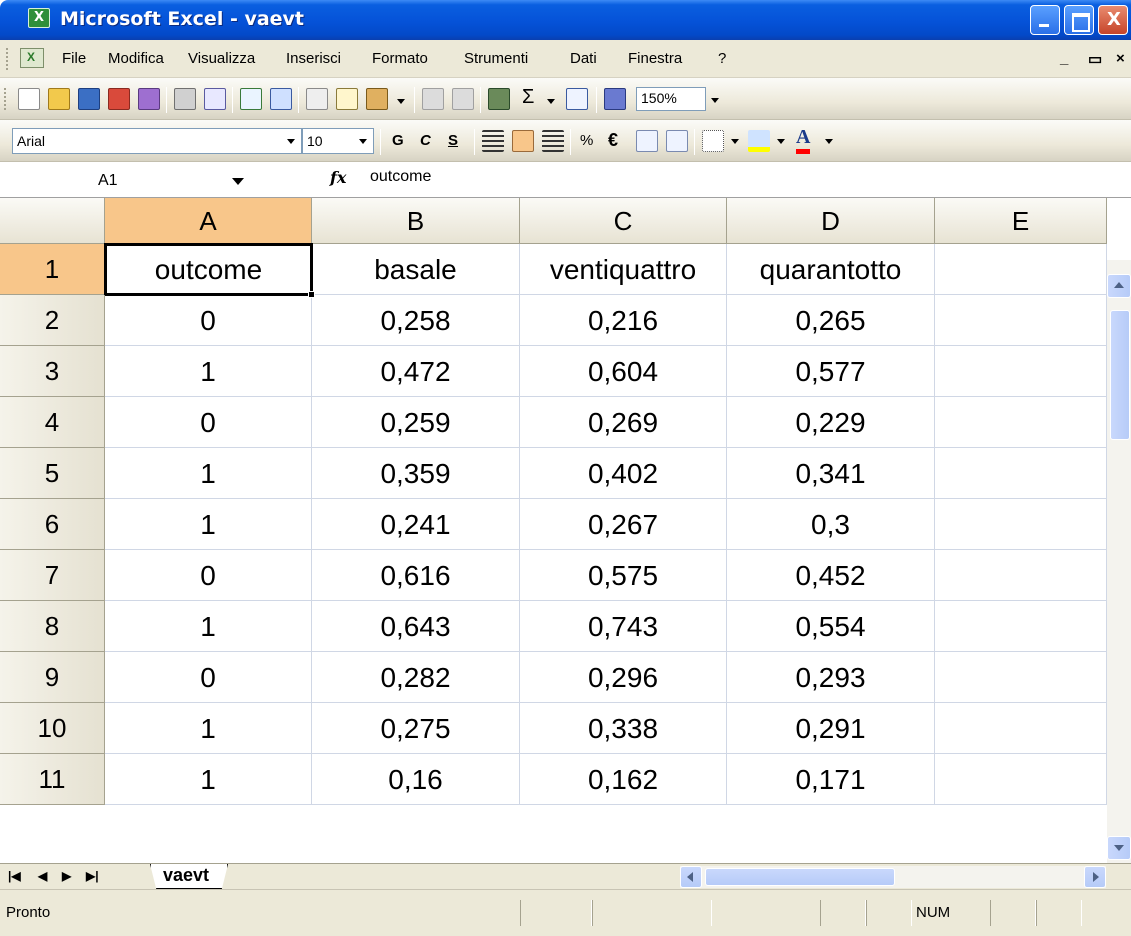 Image resolution: width=1131 pixels, height=936 pixels. What do you see at coordinates (623, 779) in the screenshot?
I see `cell-c11: 0,162` at bounding box center [623, 779].